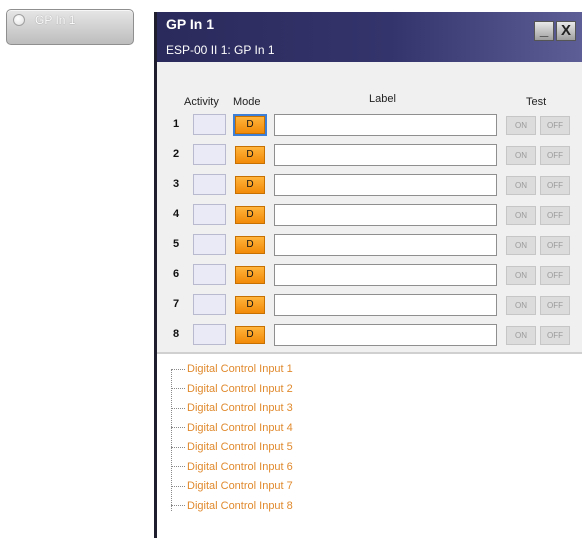  What do you see at coordinates (220, 50) in the screenshot?
I see `window-subtitle: ESP-00 II 1: GP In 1` at bounding box center [220, 50].